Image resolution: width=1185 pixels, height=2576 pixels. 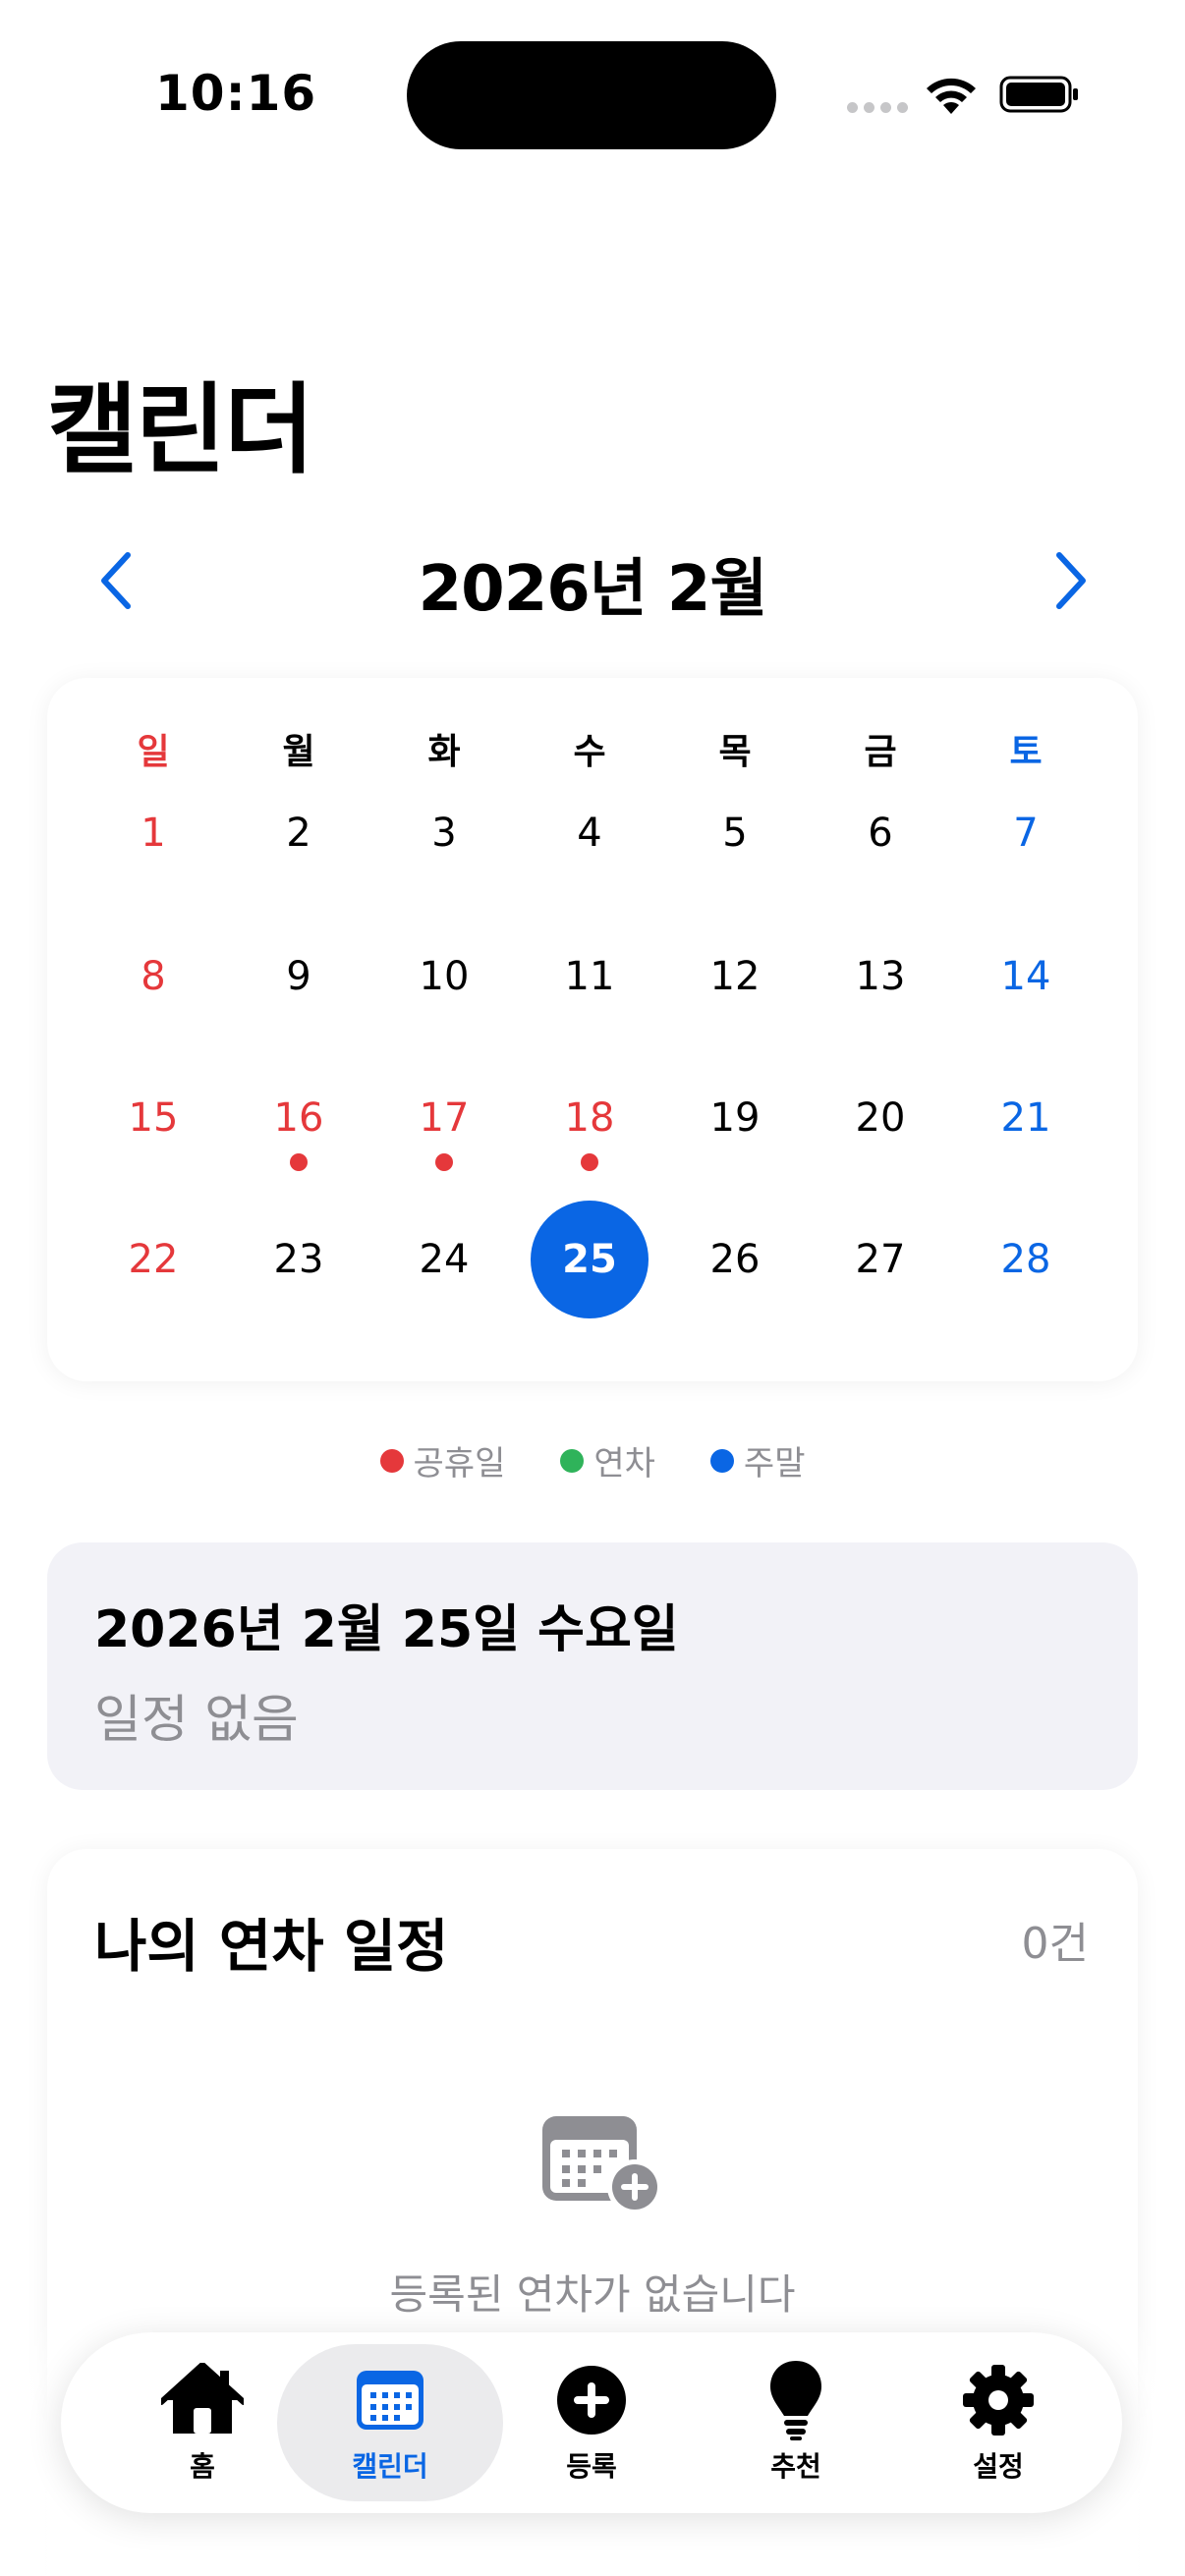 I want to click on calendar-day-number: 17, so click(x=445, y=1118).